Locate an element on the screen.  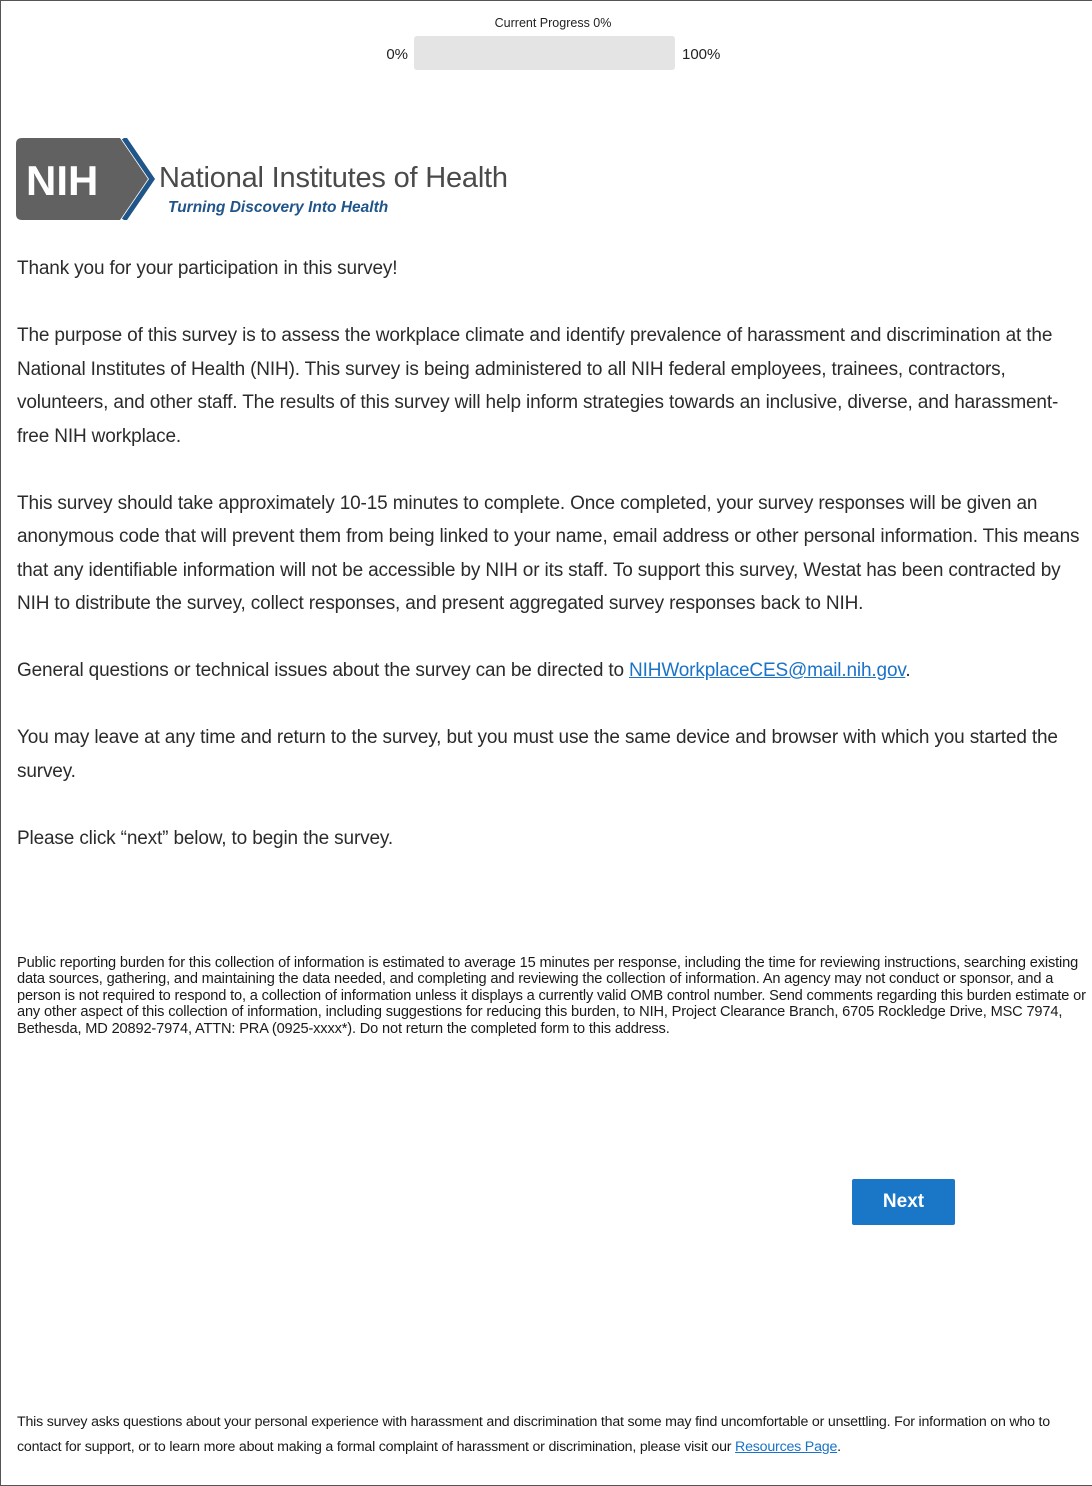
resources-page-link: Resources Page is located at coordinates (786, 1447).